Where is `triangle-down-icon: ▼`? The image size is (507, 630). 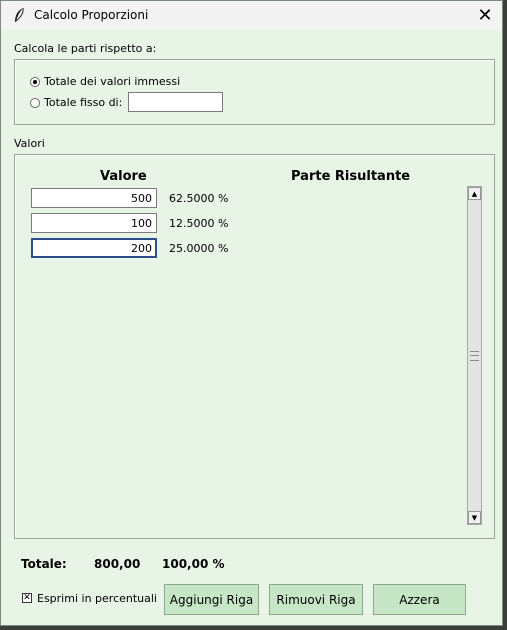 triangle-down-icon: ▼ is located at coordinates (474, 517).